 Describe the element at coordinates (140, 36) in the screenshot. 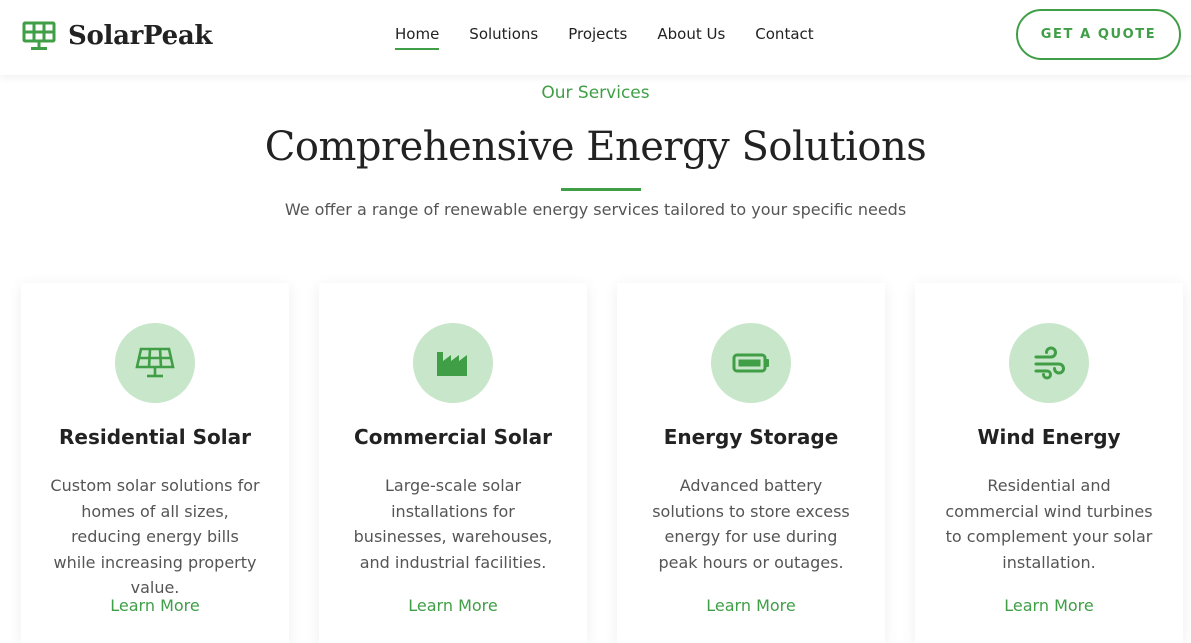

I see `brand-name: SolarPeak` at that location.